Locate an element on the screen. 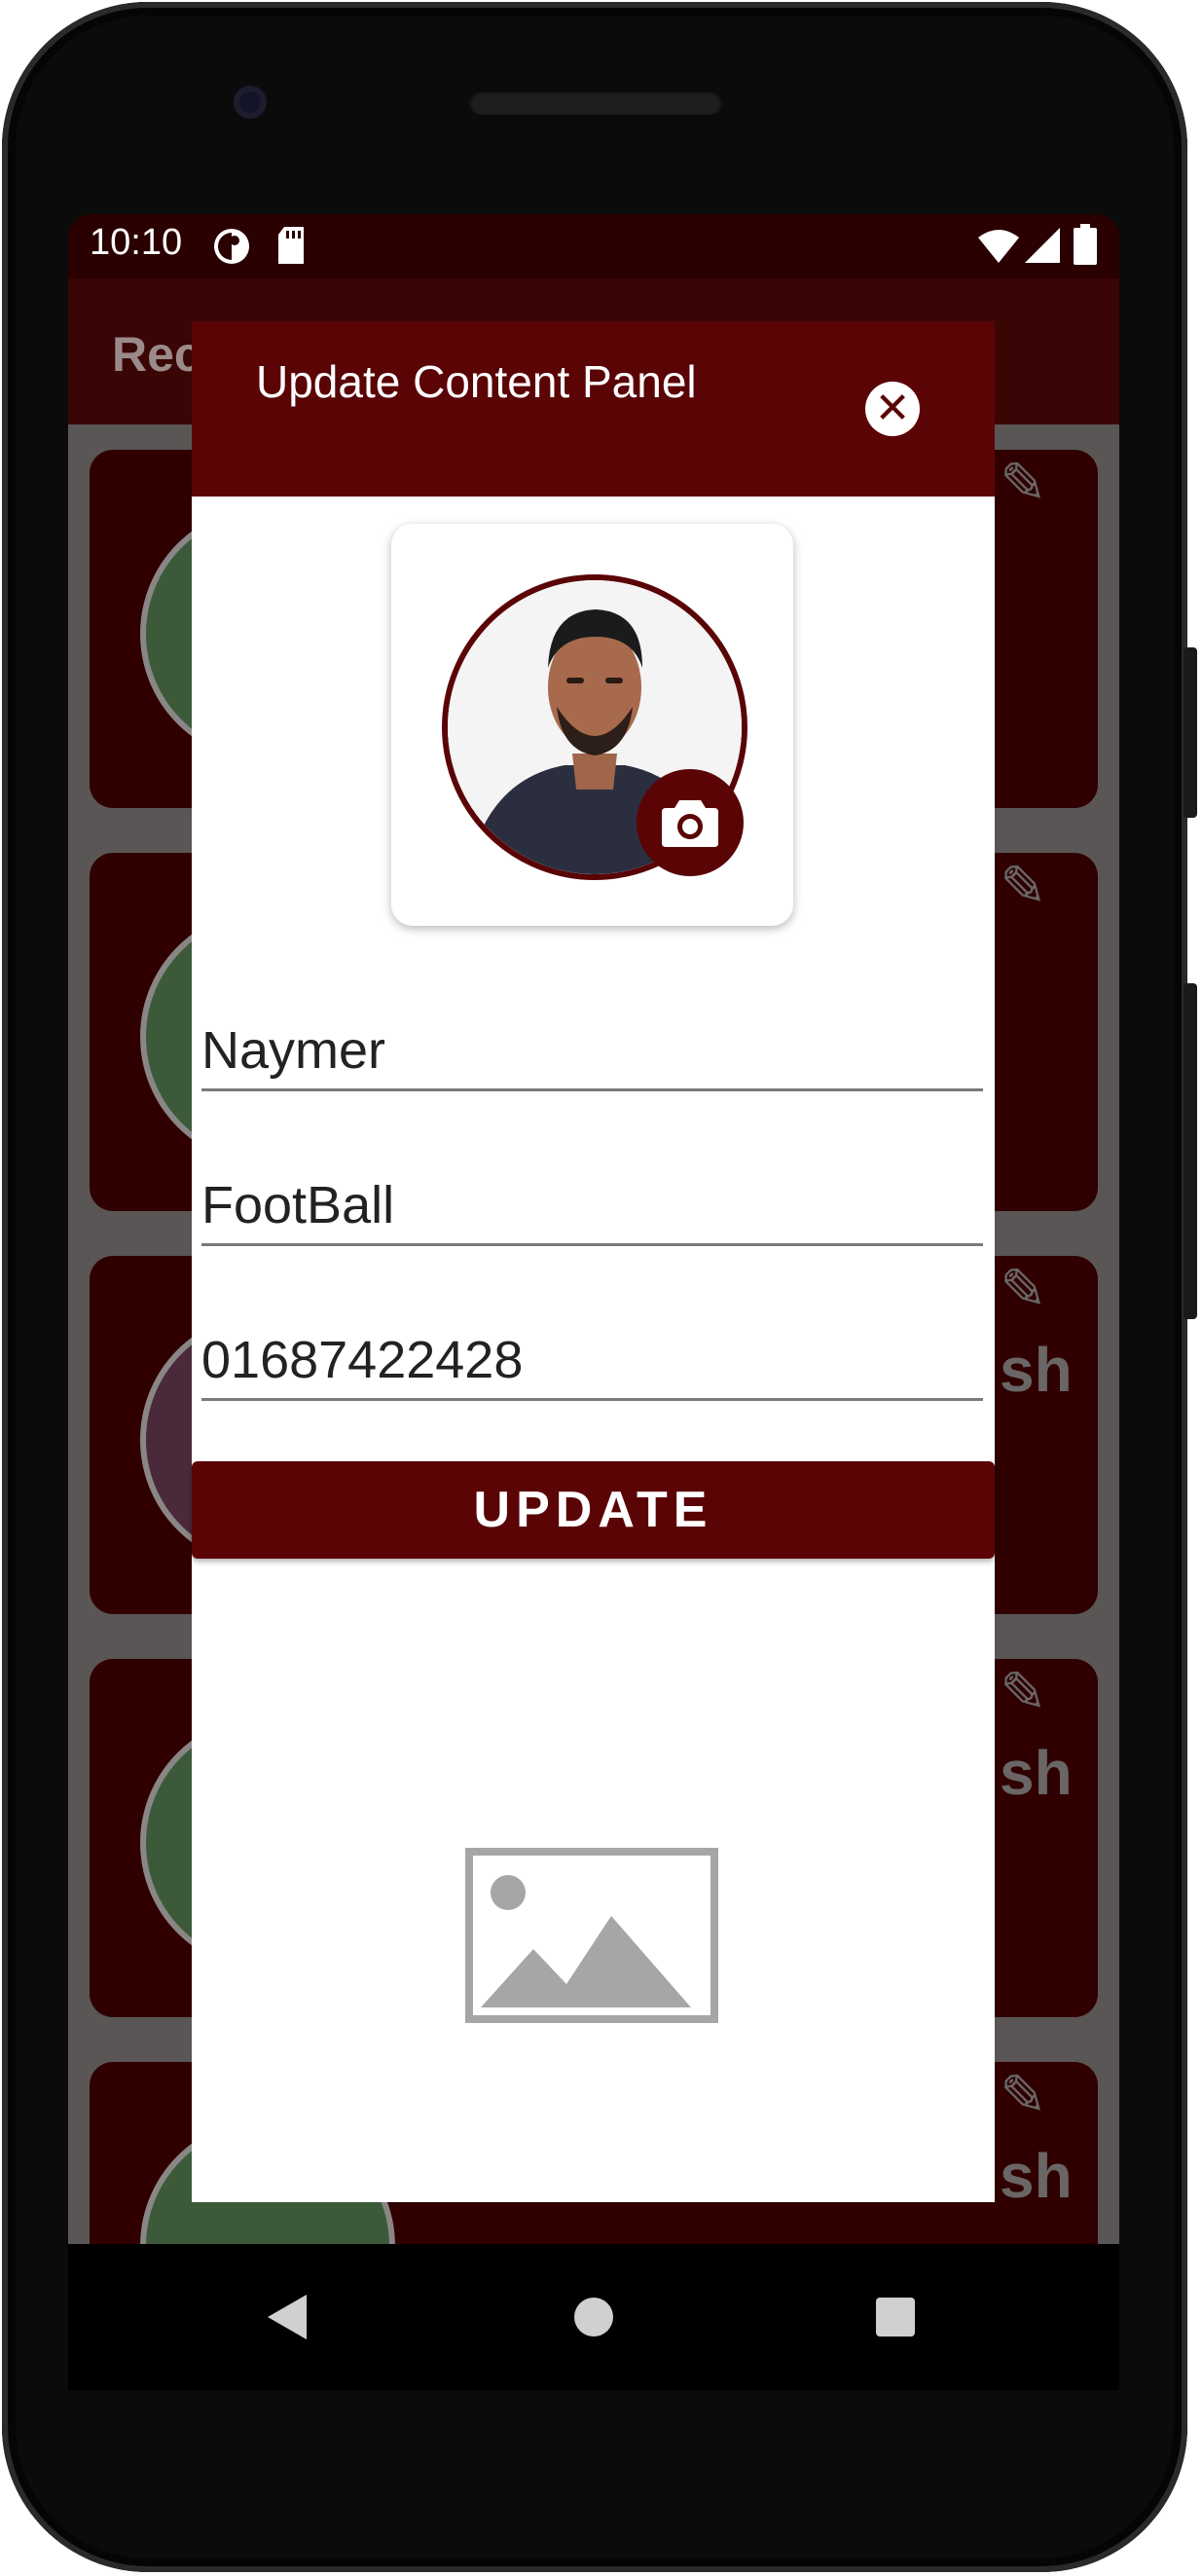  name-field-value: Naymer is located at coordinates (293, 1050).